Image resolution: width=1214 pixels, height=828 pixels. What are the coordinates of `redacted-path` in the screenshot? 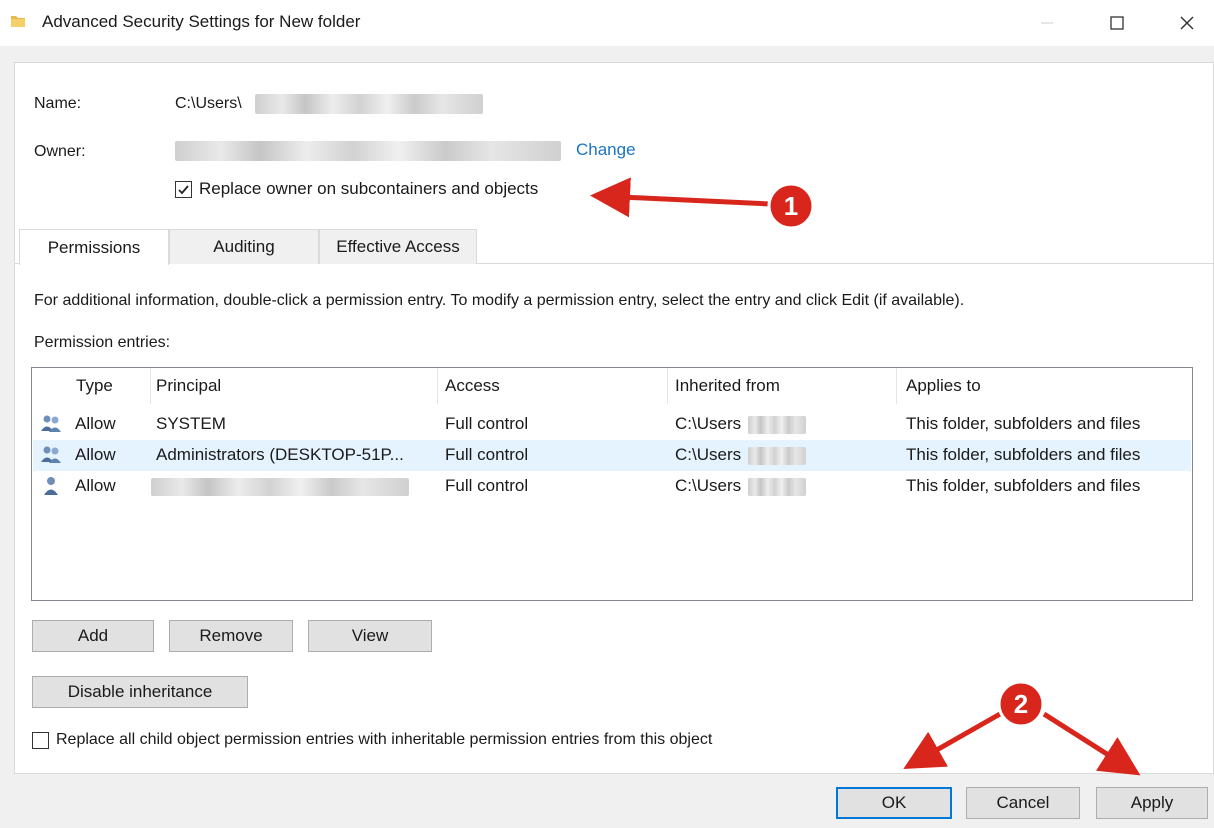 It's located at (369, 104).